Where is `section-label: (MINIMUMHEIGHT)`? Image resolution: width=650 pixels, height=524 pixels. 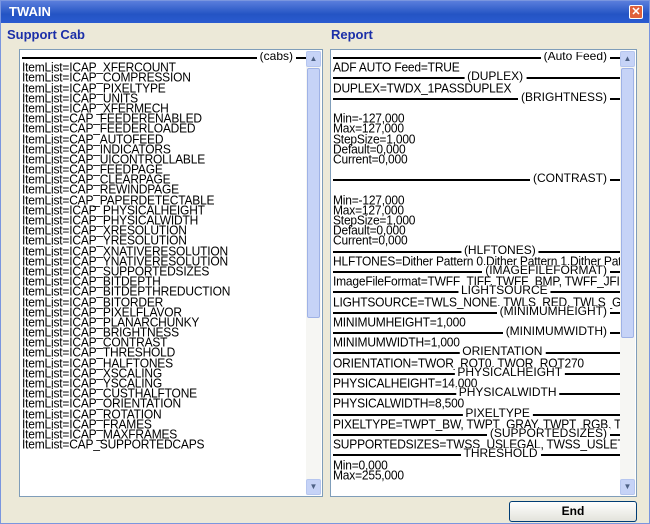 section-label: (MINIMUMHEIGHT) is located at coordinates (553, 311).